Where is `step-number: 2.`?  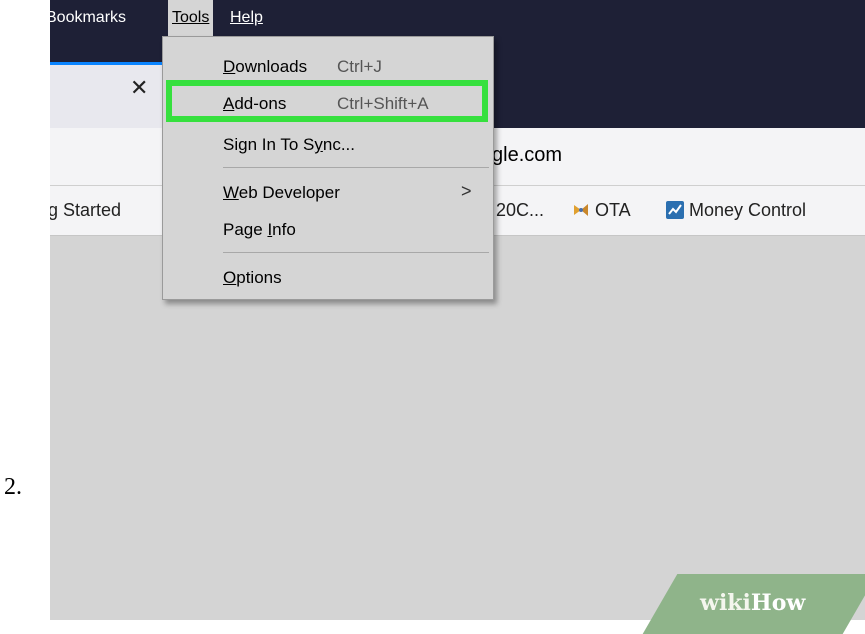
step-number: 2. is located at coordinates (13, 487).